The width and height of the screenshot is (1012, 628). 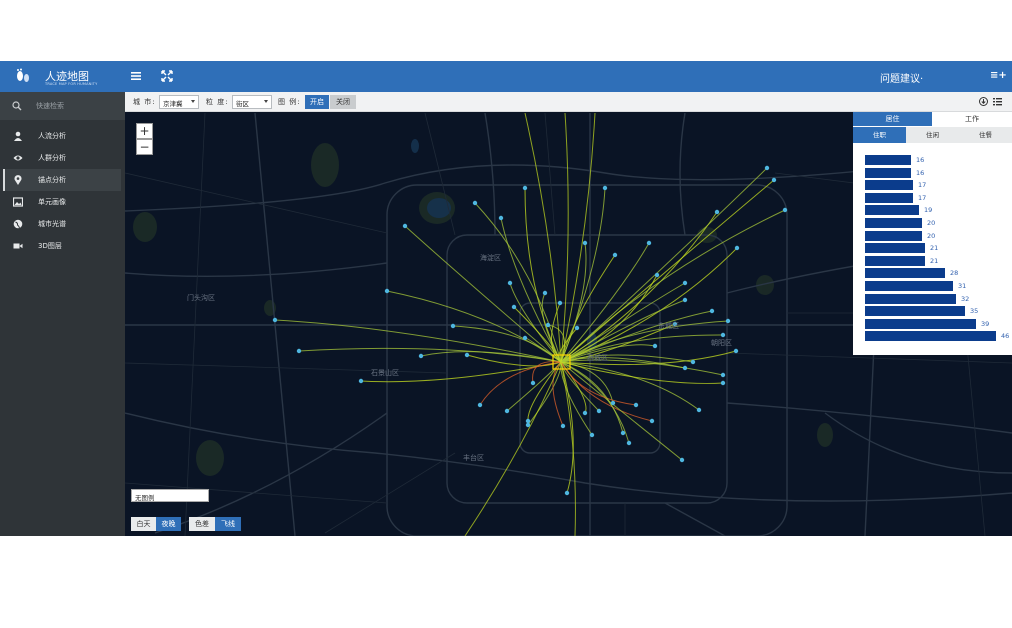 What do you see at coordinates (932, 135) in the screenshot?
I see `tab-live-leisure: 住闲` at bounding box center [932, 135].